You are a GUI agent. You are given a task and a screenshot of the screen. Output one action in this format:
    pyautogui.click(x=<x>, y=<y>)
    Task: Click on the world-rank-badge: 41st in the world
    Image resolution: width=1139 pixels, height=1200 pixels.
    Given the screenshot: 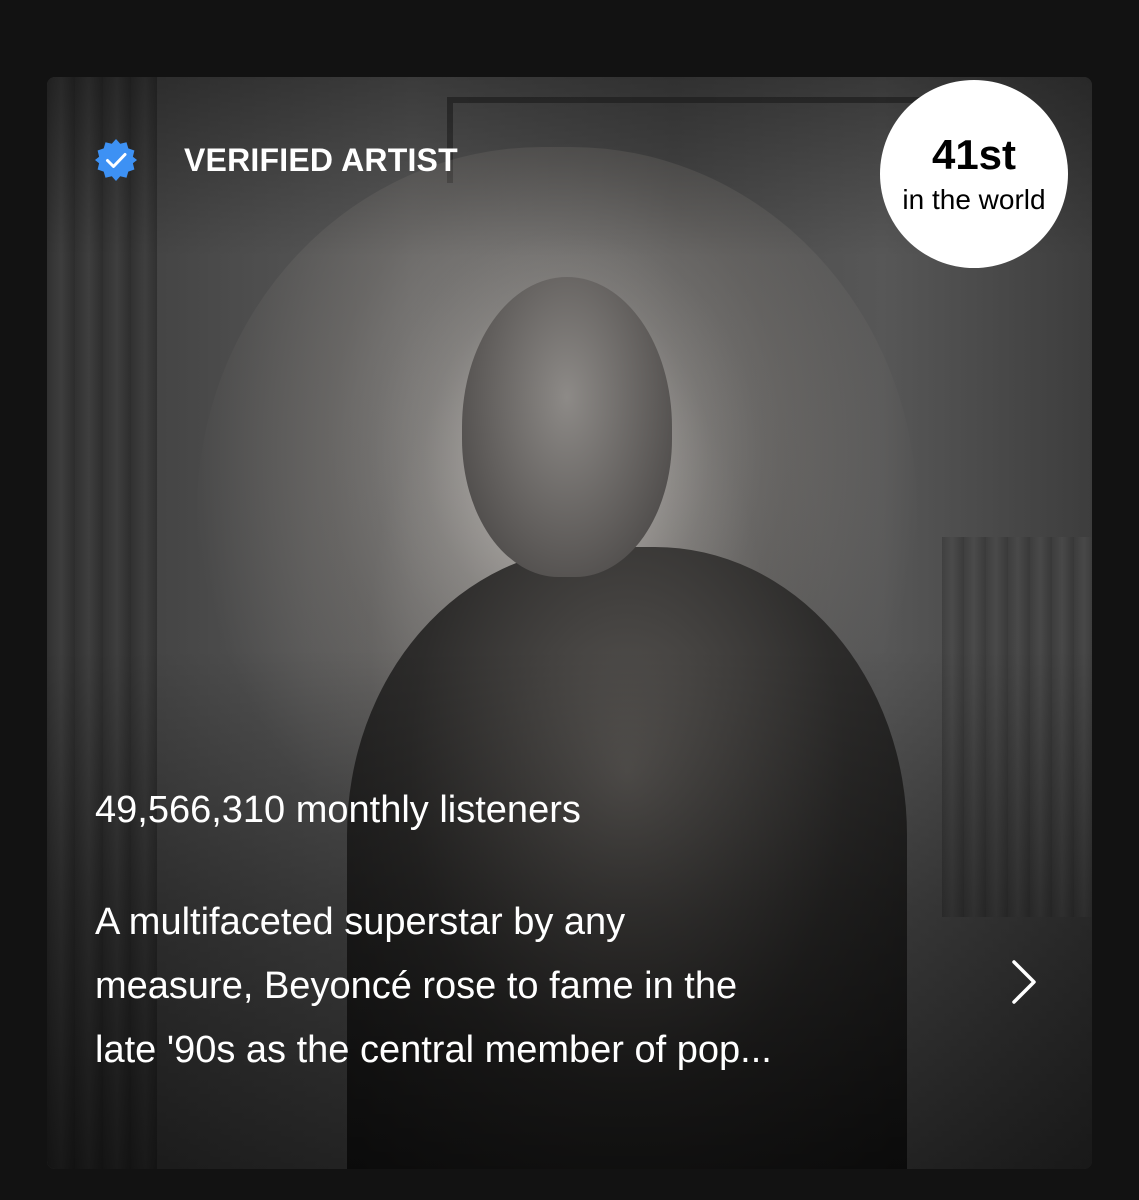 What is the action you would take?
    pyautogui.click(x=974, y=174)
    